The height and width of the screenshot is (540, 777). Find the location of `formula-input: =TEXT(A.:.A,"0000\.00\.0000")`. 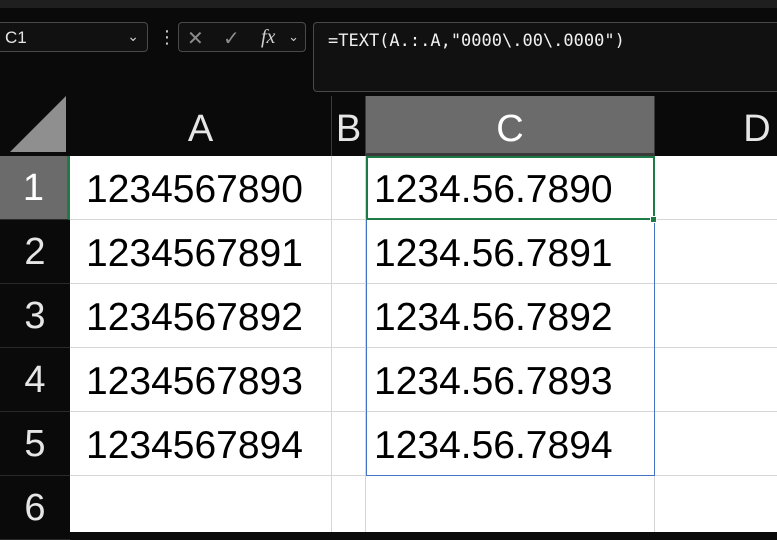

formula-input: =TEXT(A.:.A,"0000\.00\.0000") is located at coordinates (545, 57).